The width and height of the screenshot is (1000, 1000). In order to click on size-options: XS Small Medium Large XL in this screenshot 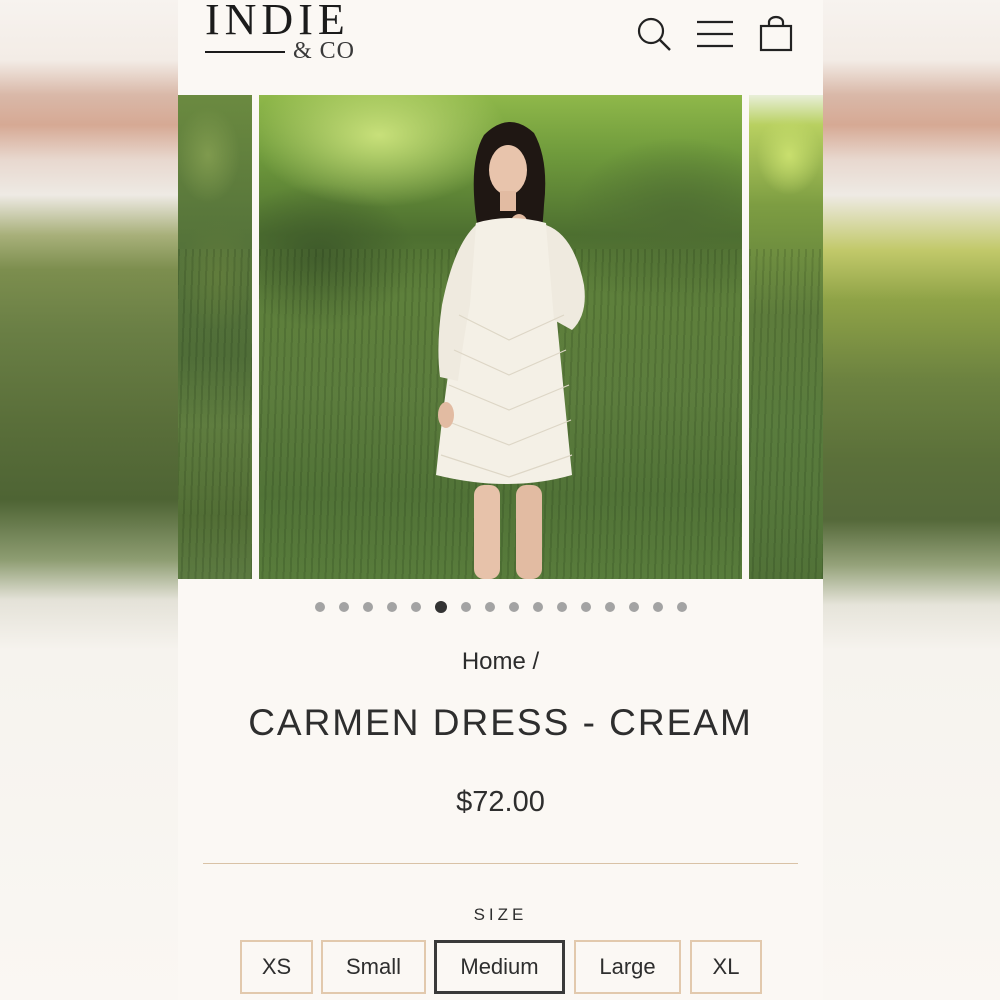, I will do `click(500, 969)`.